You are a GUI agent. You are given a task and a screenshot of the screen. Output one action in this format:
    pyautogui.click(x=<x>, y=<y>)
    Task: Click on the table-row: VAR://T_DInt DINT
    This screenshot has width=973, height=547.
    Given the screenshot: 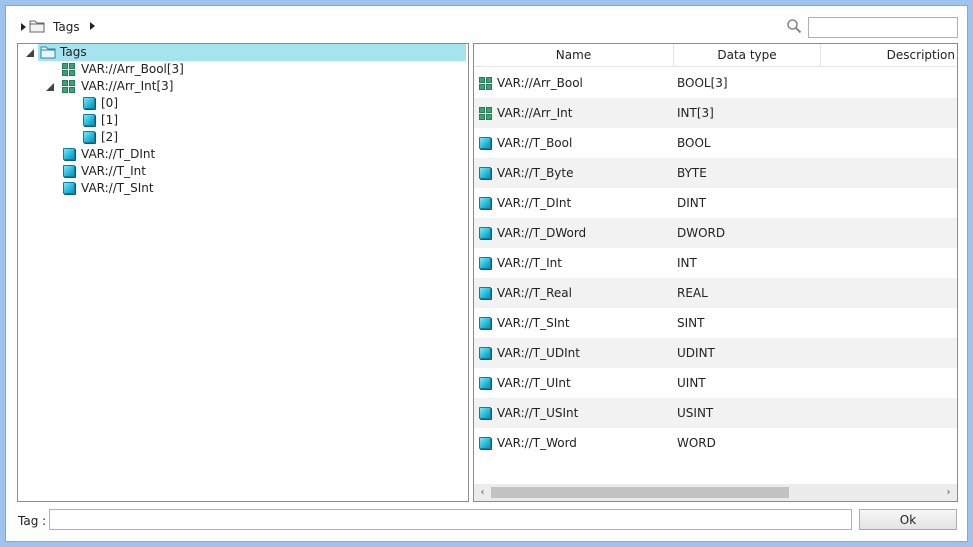 What is the action you would take?
    pyautogui.click(x=715, y=203)
    